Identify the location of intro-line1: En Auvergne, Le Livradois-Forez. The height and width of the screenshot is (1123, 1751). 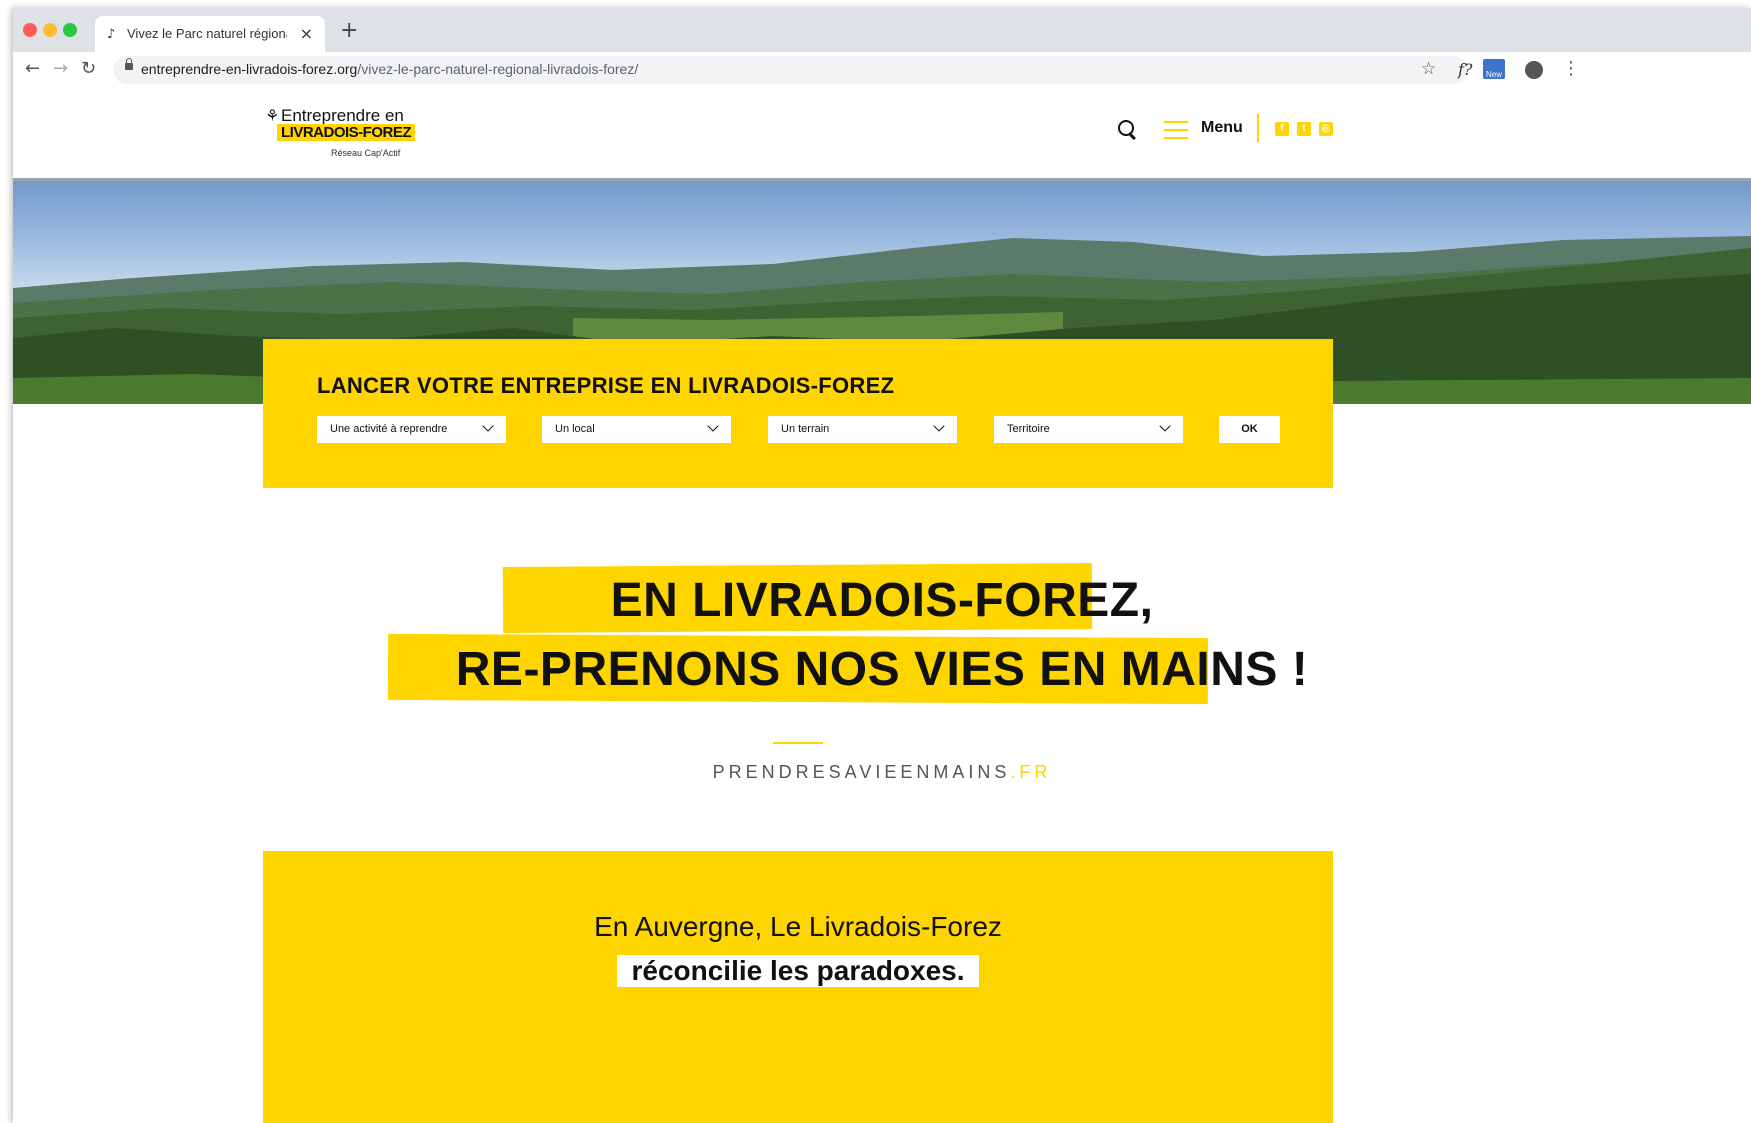
(798, 926).